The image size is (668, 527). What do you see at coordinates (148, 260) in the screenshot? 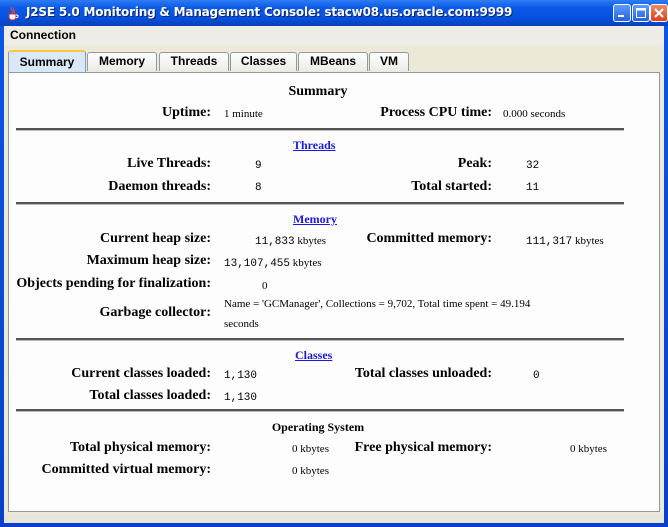
I see `max-heap-label: Maximum heap size:` at bounding box center [148, 260].